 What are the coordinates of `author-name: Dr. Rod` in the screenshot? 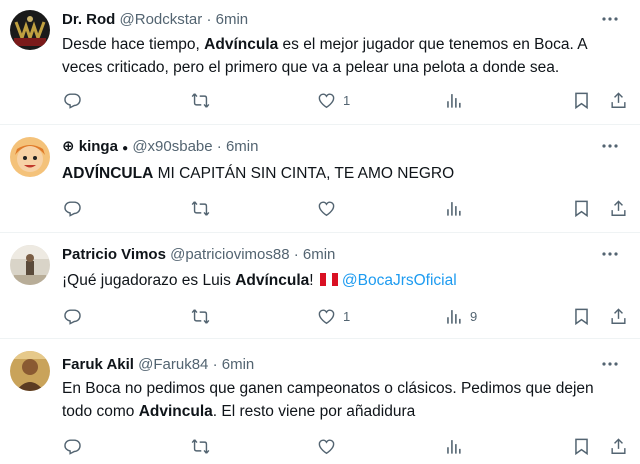 It's located at (88, 19).